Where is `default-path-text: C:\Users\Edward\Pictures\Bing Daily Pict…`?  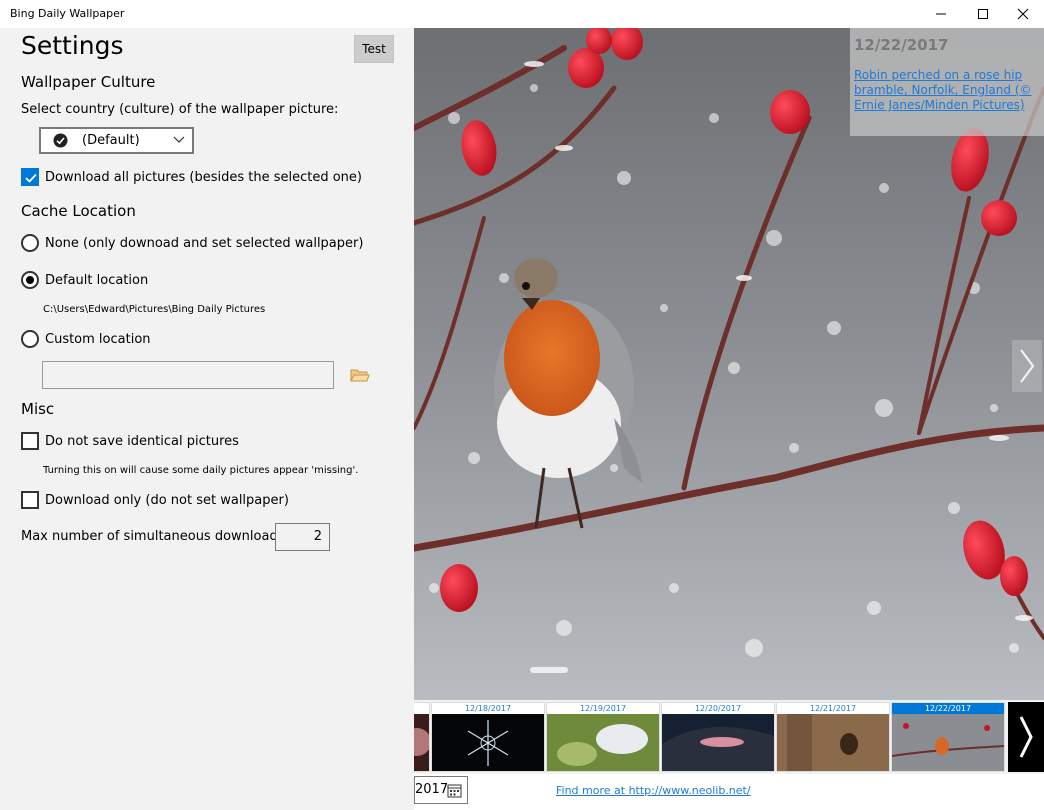 default-path-text: C:\Users\Edward\Pictures\Bing Daily Pict… is located at coordinates (154, 309).